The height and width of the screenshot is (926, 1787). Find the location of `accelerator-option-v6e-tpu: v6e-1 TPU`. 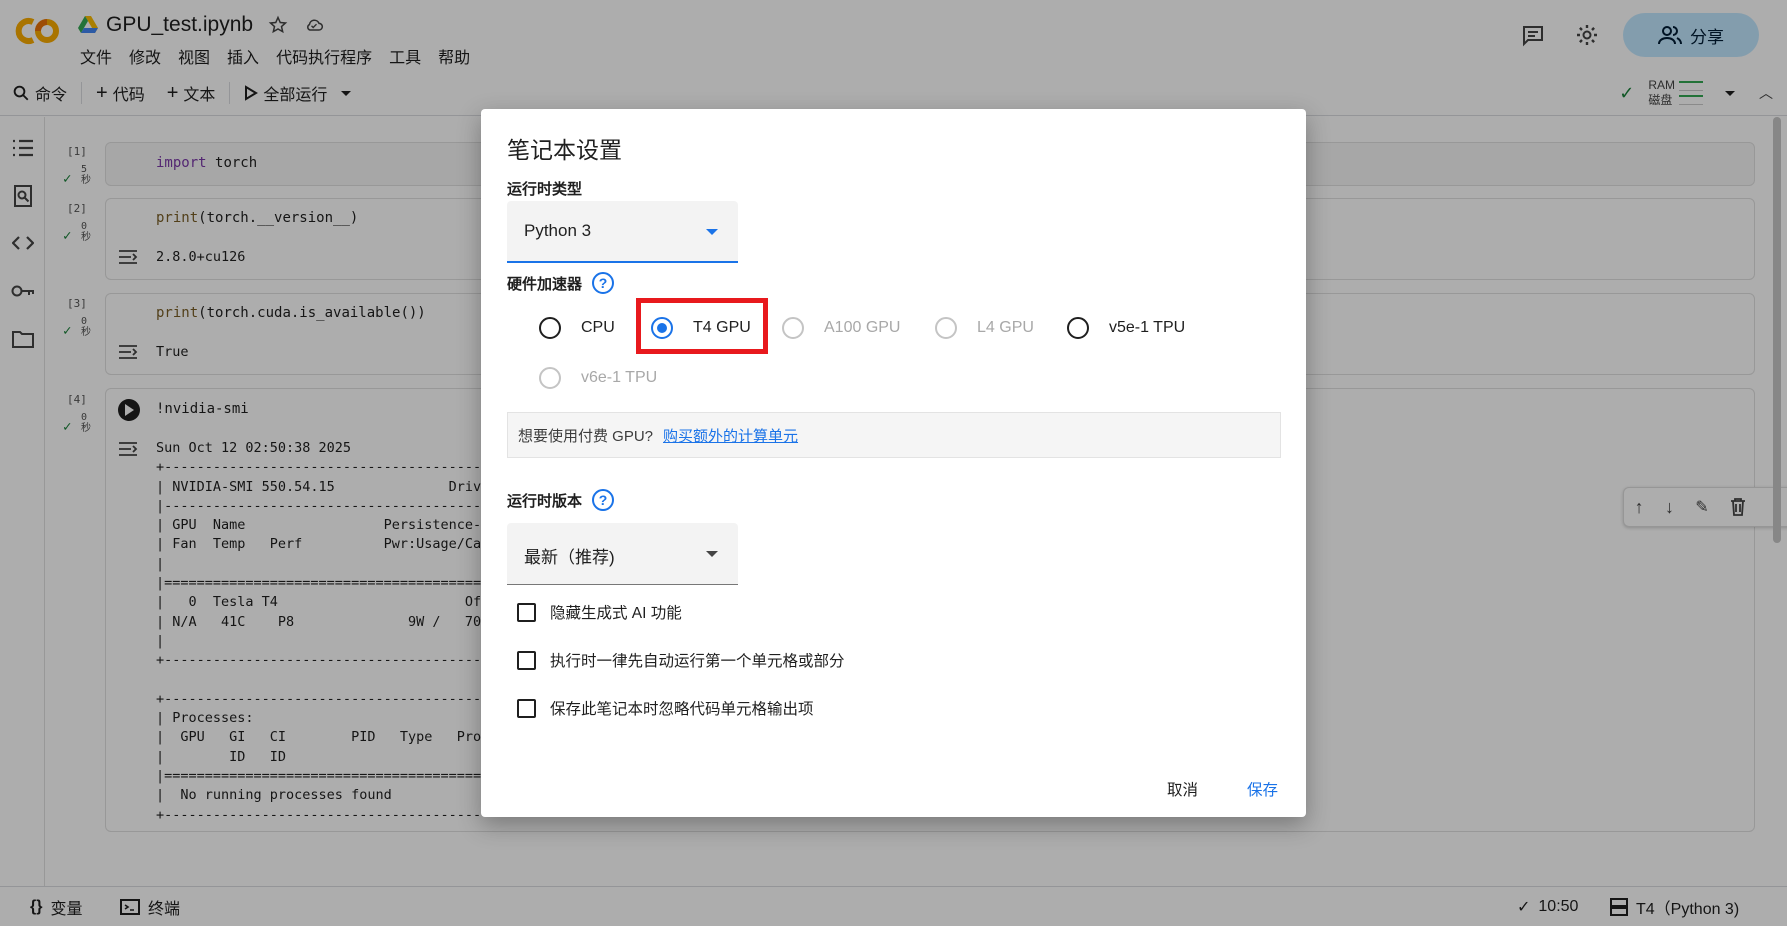

accelerator-option-v6e-tpu: v6e-1 TPU is located at coordinates (598, 378).